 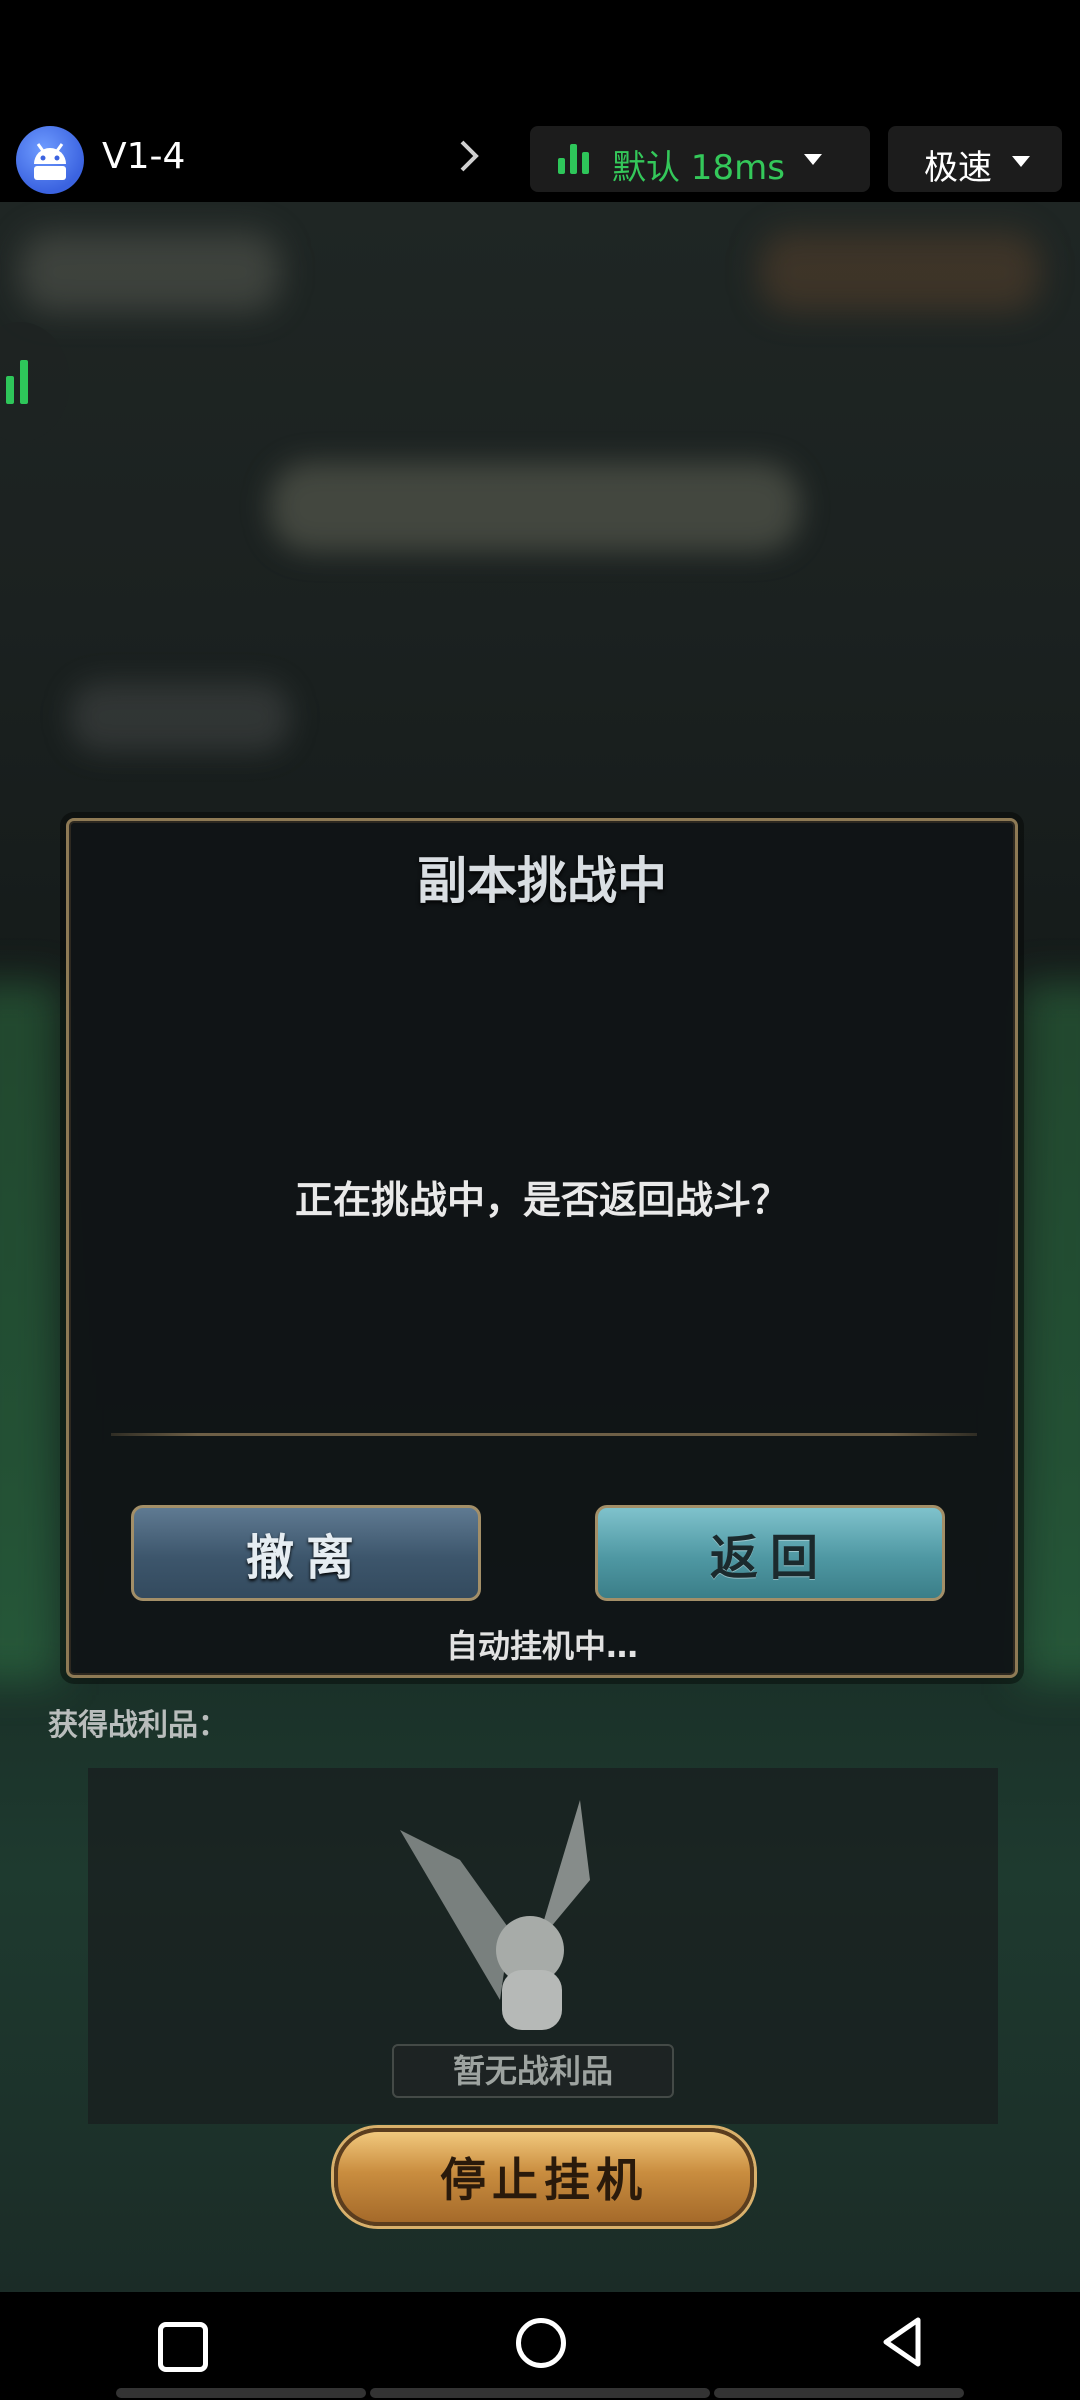 I want to click on loot-label: 获得战利品：, so click(x=138, y=1725).